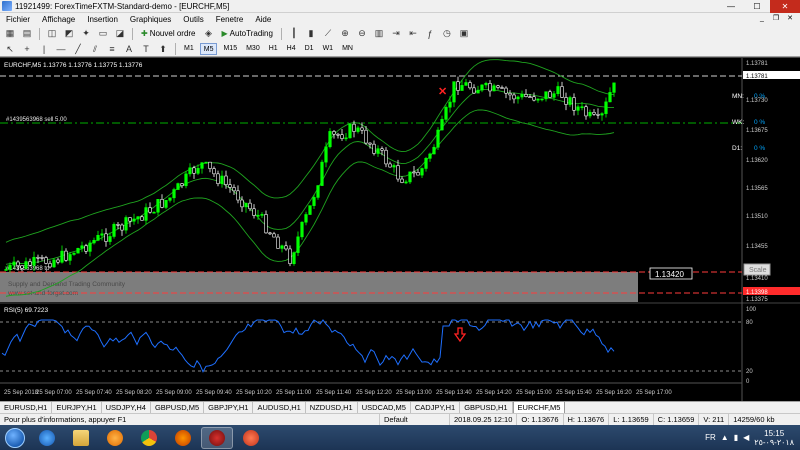 The image size is (800, 450). Describe the element at coordinates (26, 407) in the screenshot. I see `tab-eurusd-h1: EURUSD,H1` at that location.